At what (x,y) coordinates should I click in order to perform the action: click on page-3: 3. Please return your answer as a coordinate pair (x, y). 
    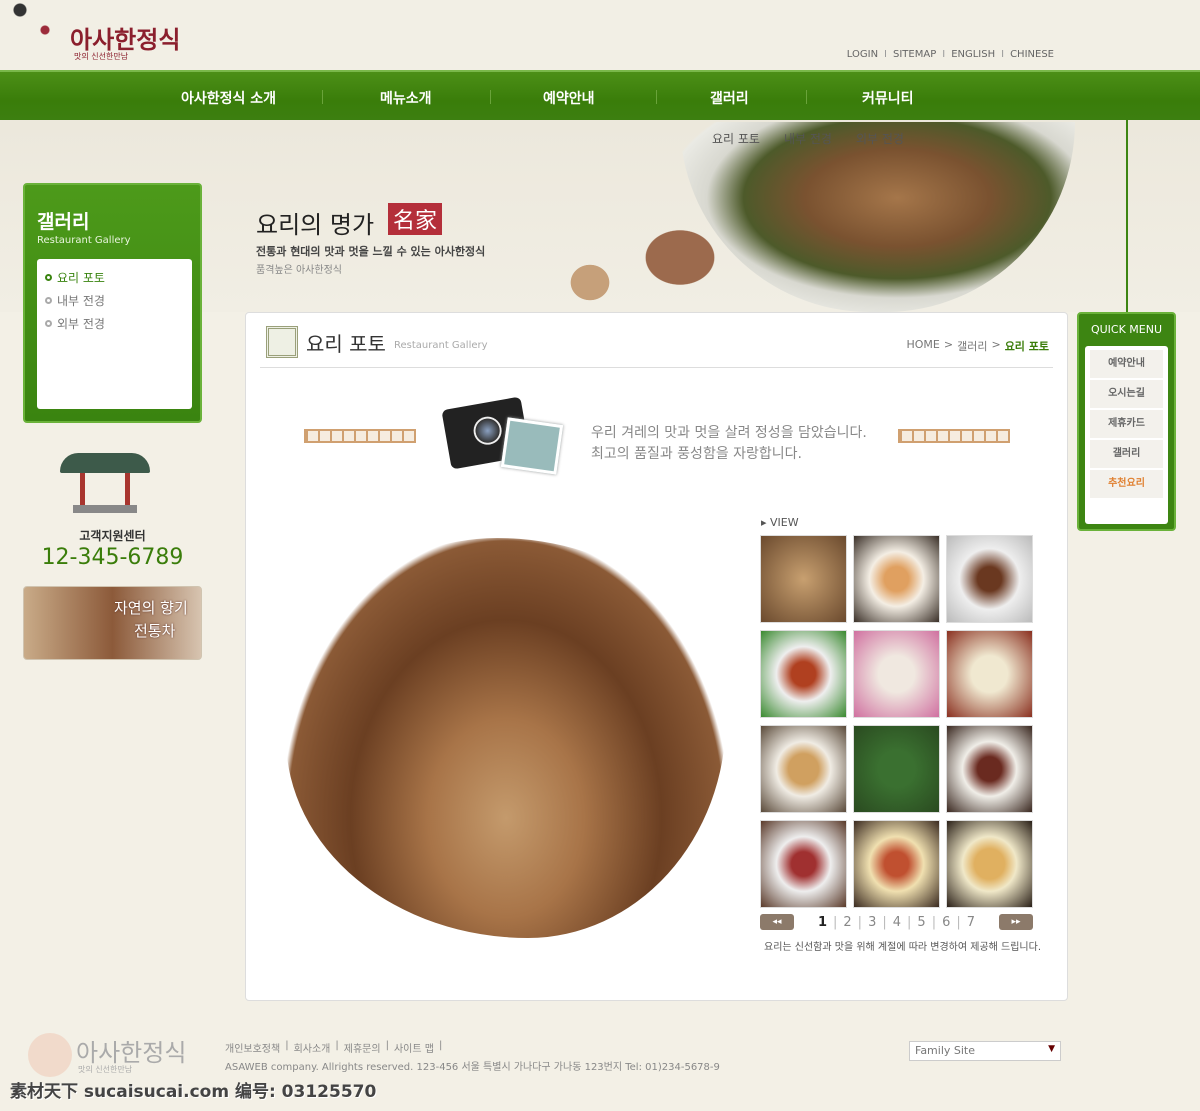
    Looking at the image, I should click on (872, 922).